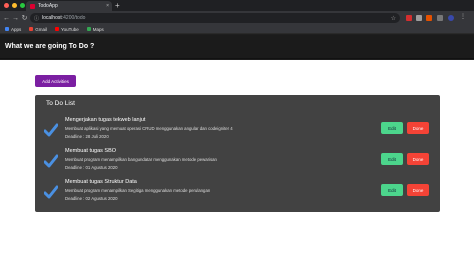 This screenshot has height=256, width=474. I want to click on bookmark-label: Apps, so click(16, 29).